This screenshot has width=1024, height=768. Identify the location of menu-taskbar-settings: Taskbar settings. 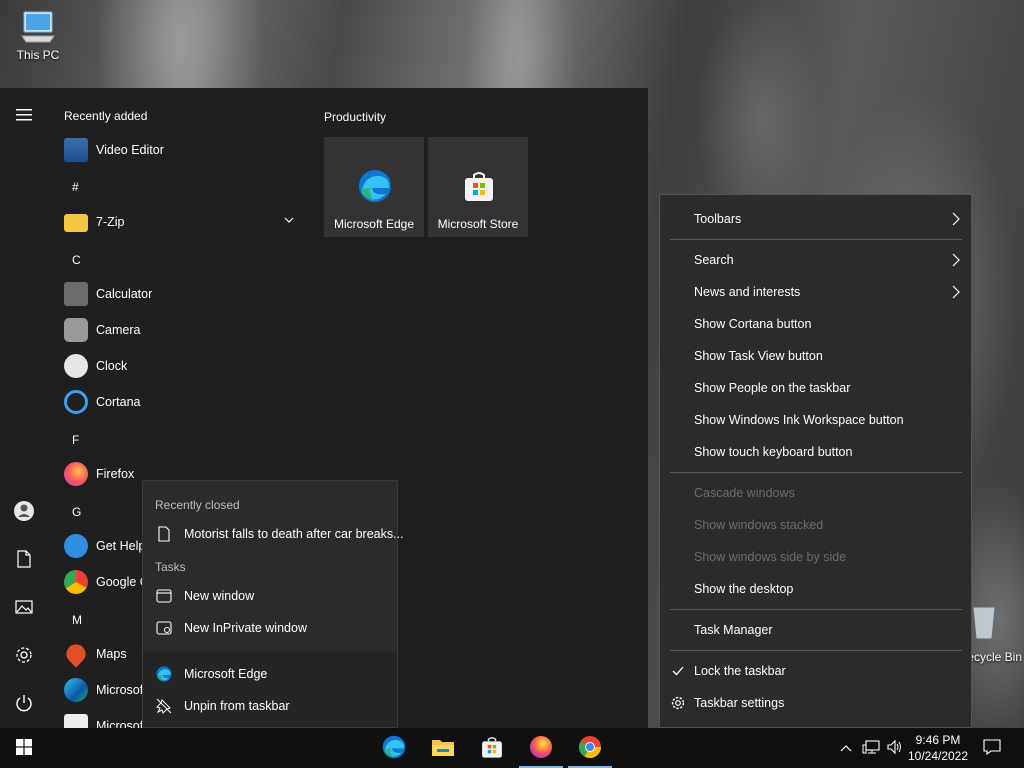
(815, 703).